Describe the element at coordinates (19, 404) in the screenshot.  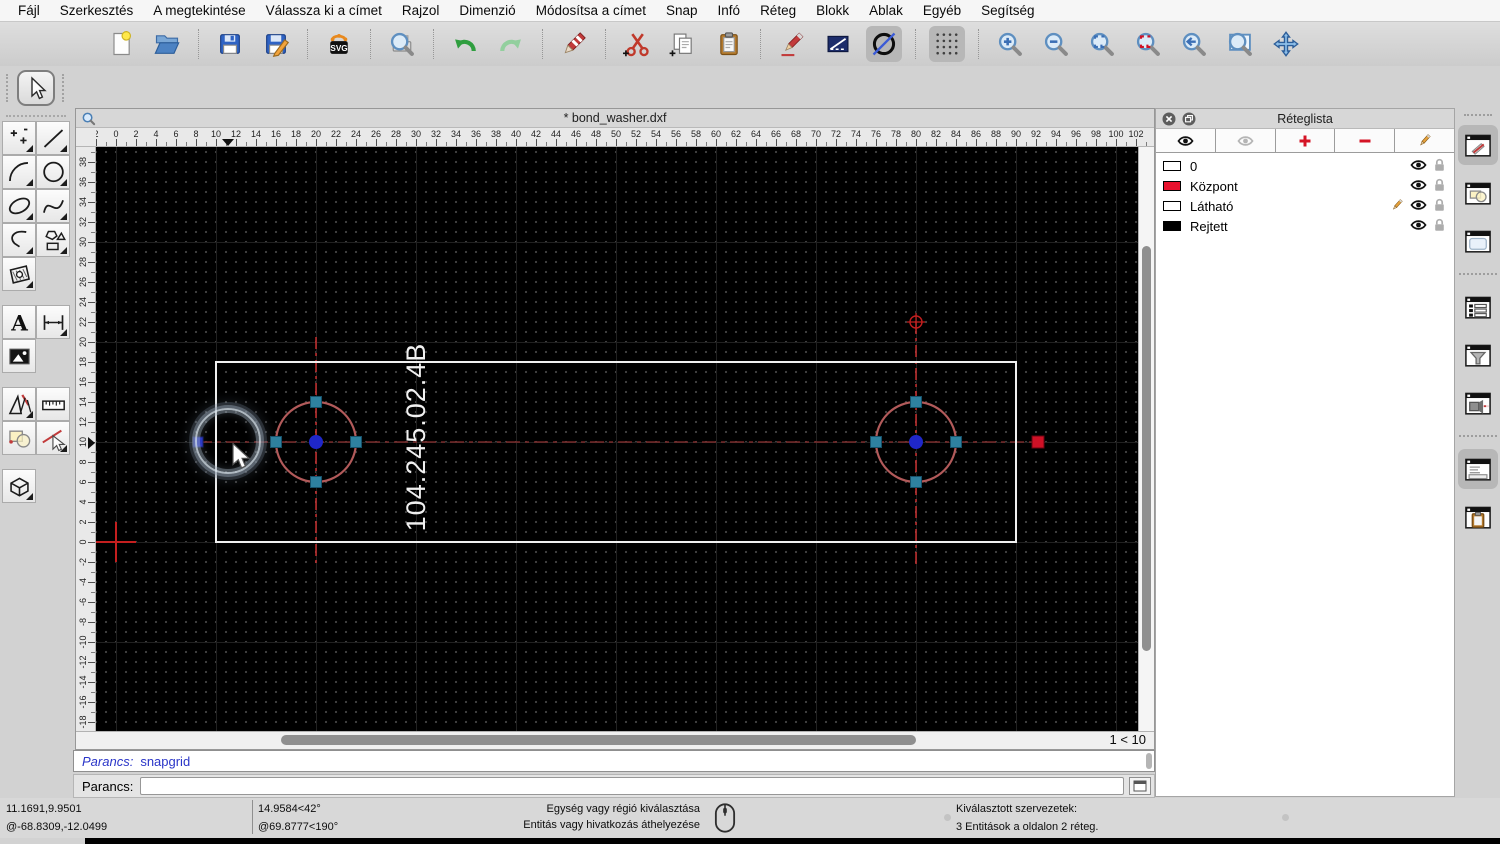
I see `tool-cad-tools-button` at that location.